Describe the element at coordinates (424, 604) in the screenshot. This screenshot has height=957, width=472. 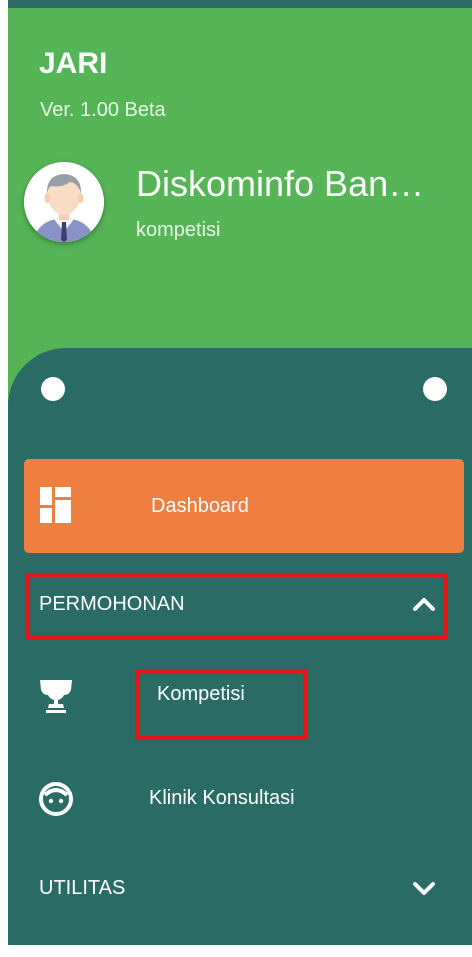
I see `chevron-up-icon` at that location.